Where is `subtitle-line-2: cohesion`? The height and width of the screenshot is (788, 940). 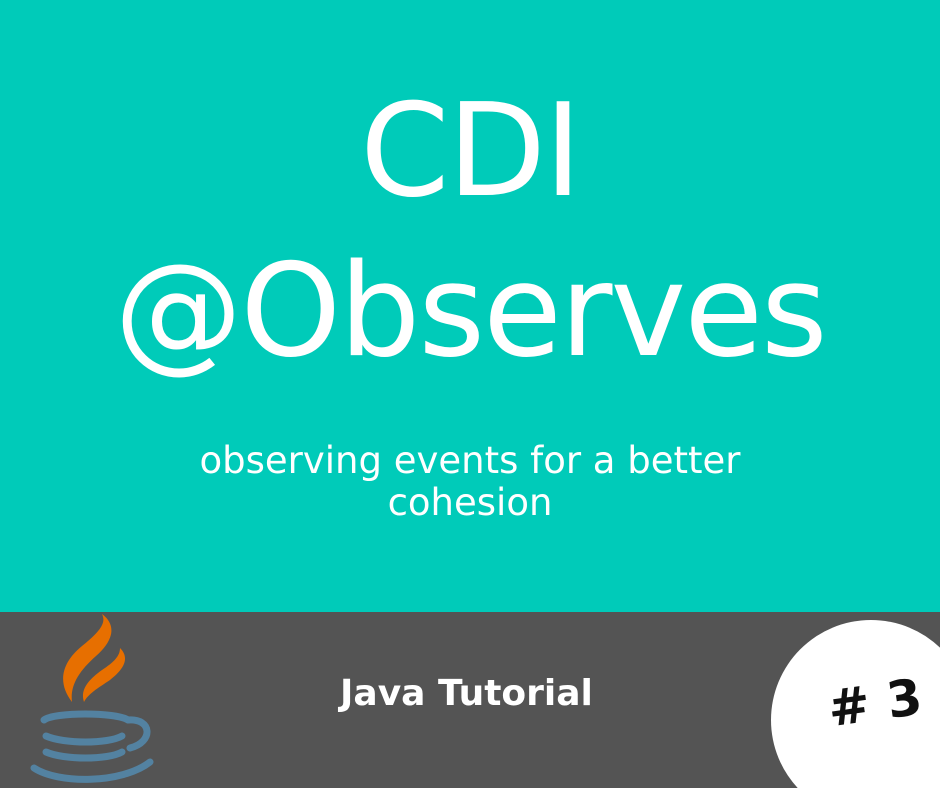 subtitle-line-2: cohesion is located at coordinates (470, 502).